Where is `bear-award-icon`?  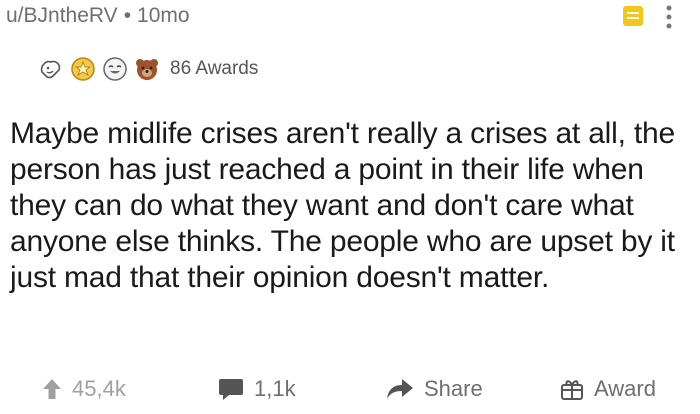 bear-award-icon is located at coordinates (147, 69).